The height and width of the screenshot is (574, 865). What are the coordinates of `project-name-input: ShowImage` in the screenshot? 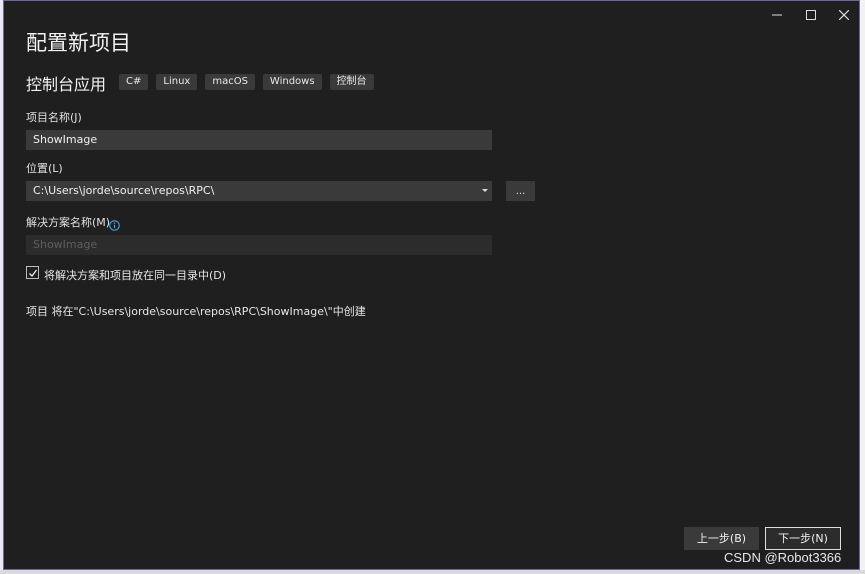 It's located at (259, 140).